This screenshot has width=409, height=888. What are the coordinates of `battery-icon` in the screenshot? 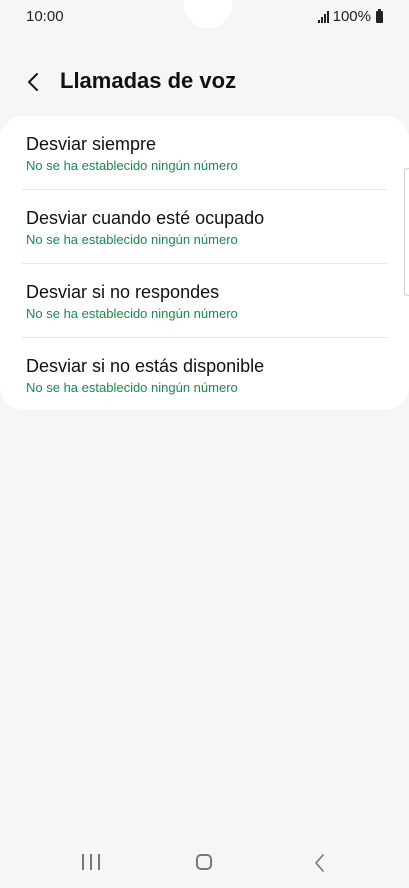 It's located at (379, 15).